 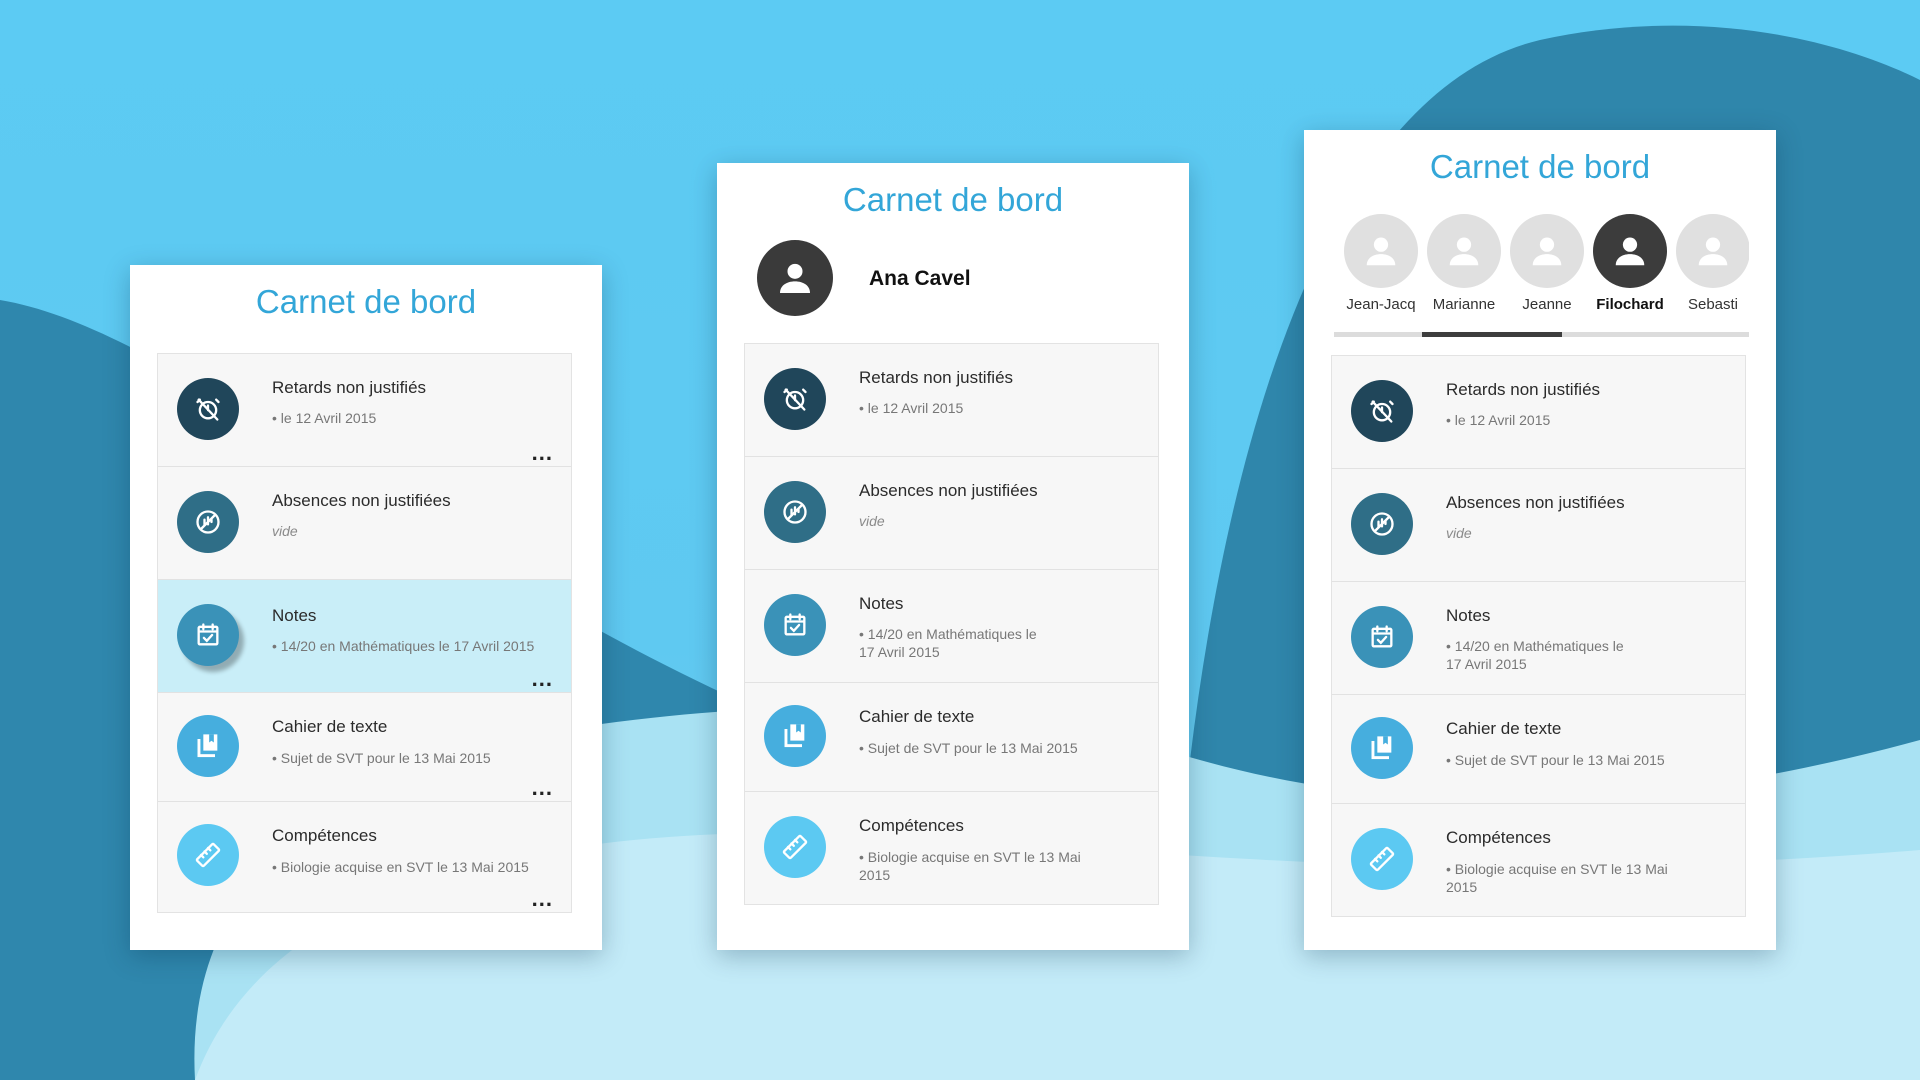 I want to click on child-tab-sebasti: Sebasti, so click(x=1710, y=263).